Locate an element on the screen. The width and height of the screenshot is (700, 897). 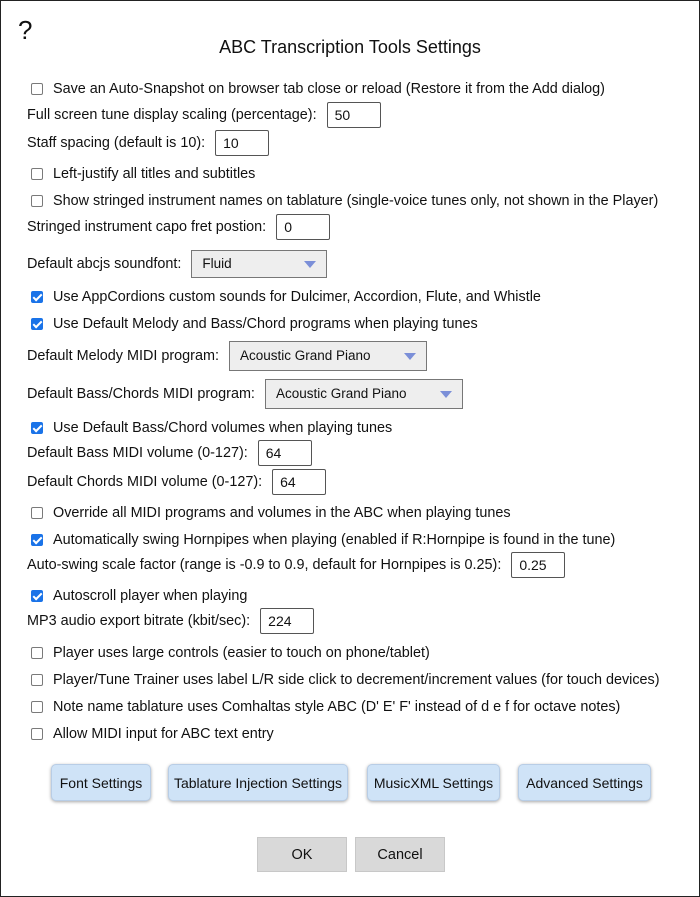
capo-fret-label: Stringed instrument capo fret postion: is located at coordinates (147, 227).